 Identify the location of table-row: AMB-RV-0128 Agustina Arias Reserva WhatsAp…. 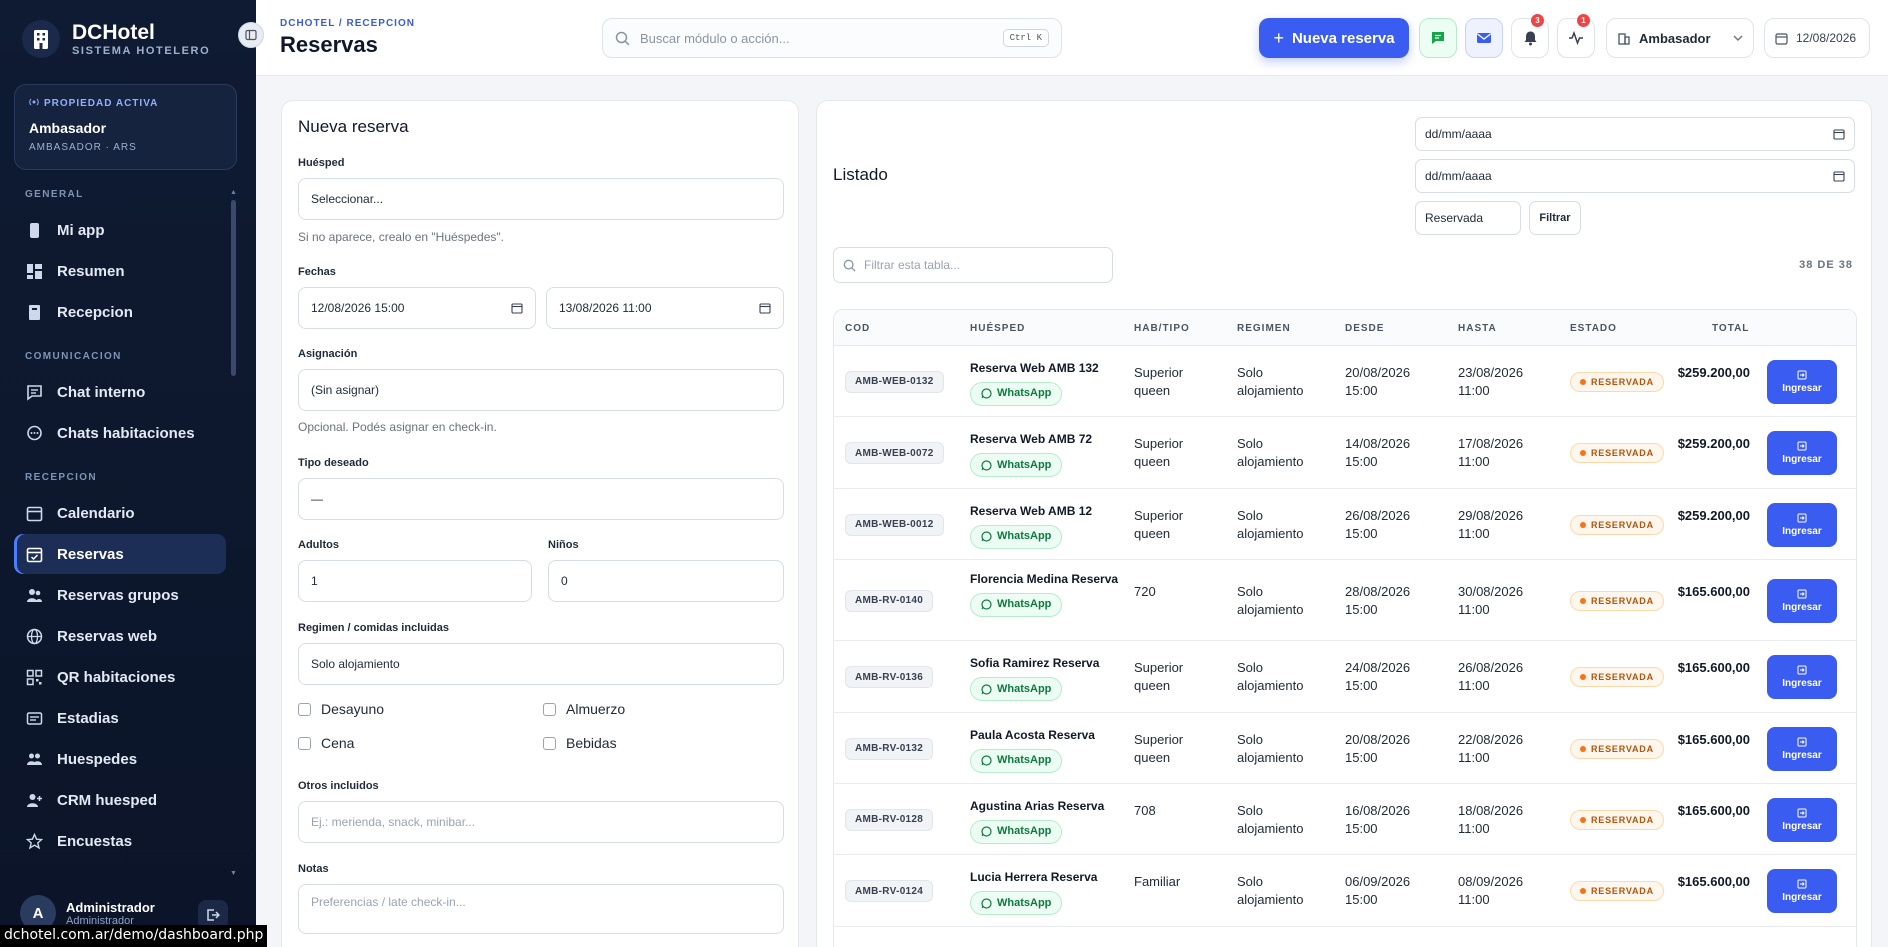
(1345, 819).